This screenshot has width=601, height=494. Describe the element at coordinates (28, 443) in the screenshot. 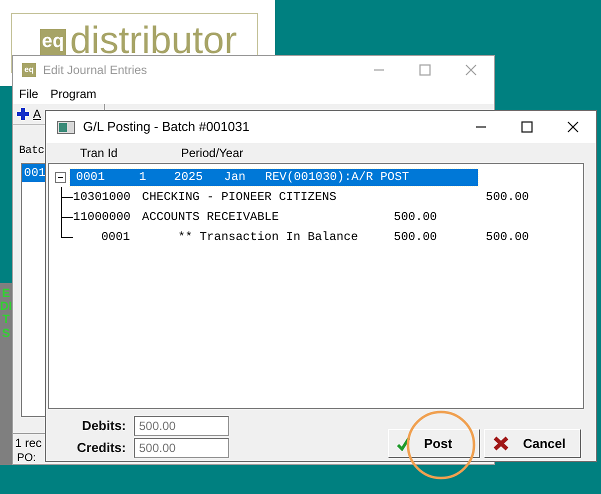

I see `record-count: 1 rec` at that location.